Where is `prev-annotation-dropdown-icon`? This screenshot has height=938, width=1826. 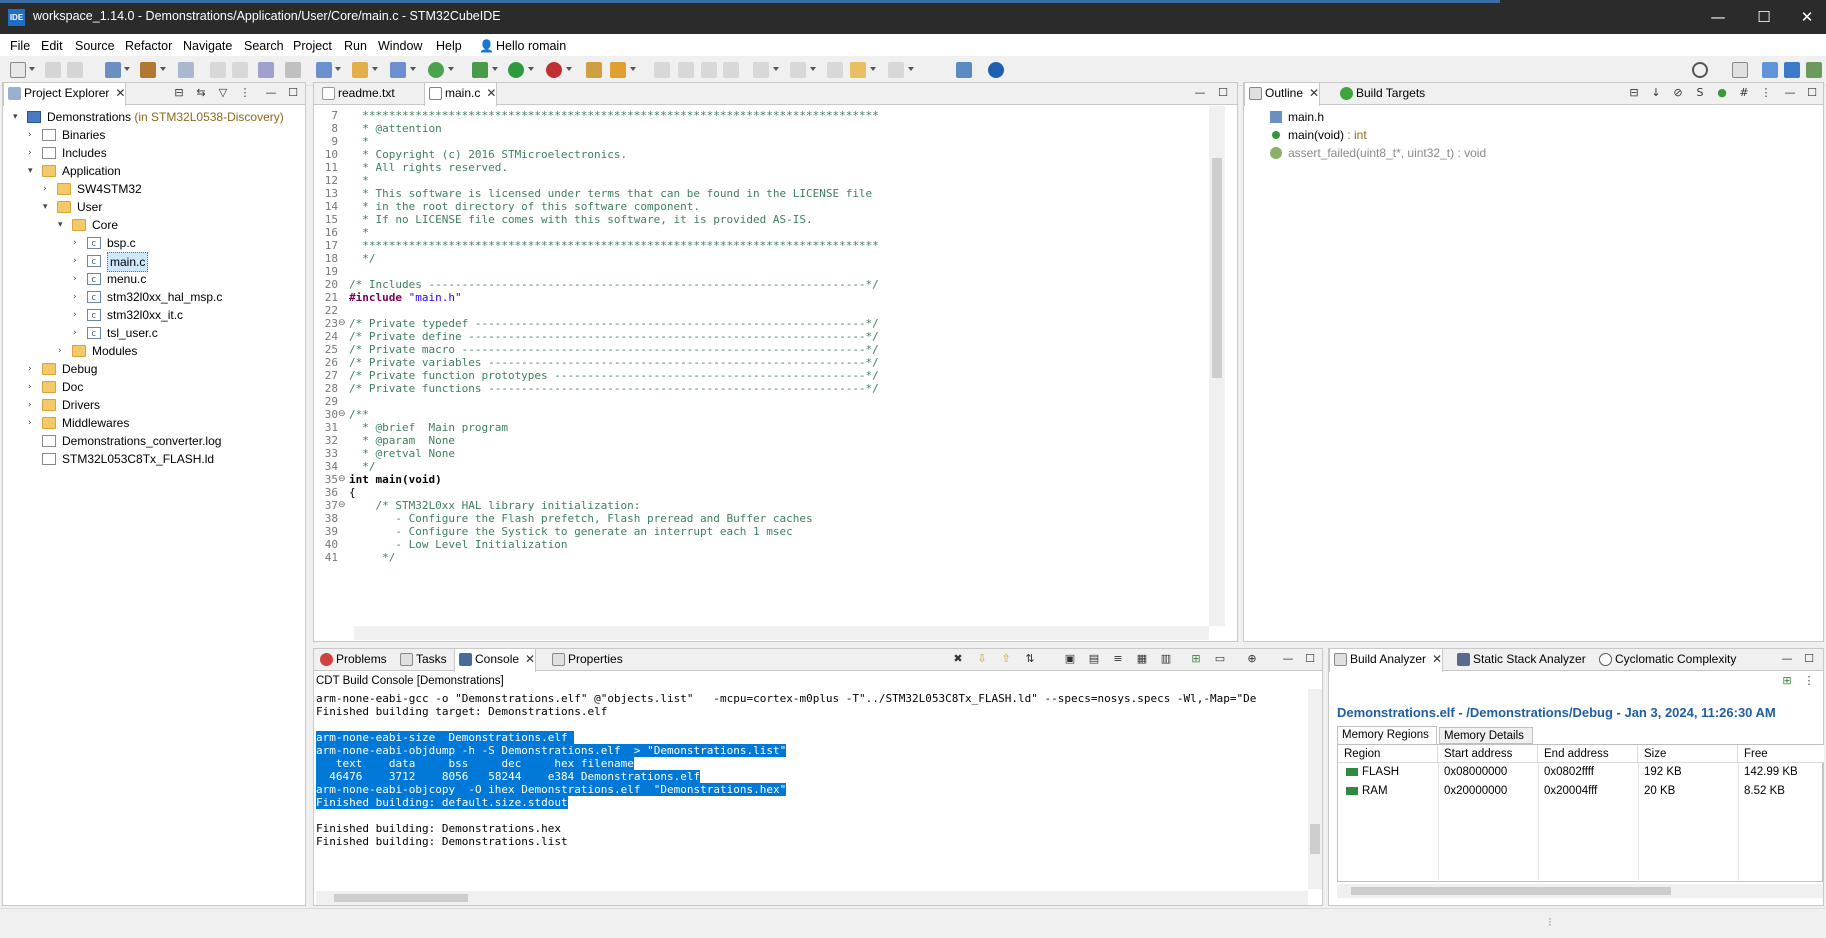
prev-annotation-dropdown-icon is located at coordinates (813, 69).